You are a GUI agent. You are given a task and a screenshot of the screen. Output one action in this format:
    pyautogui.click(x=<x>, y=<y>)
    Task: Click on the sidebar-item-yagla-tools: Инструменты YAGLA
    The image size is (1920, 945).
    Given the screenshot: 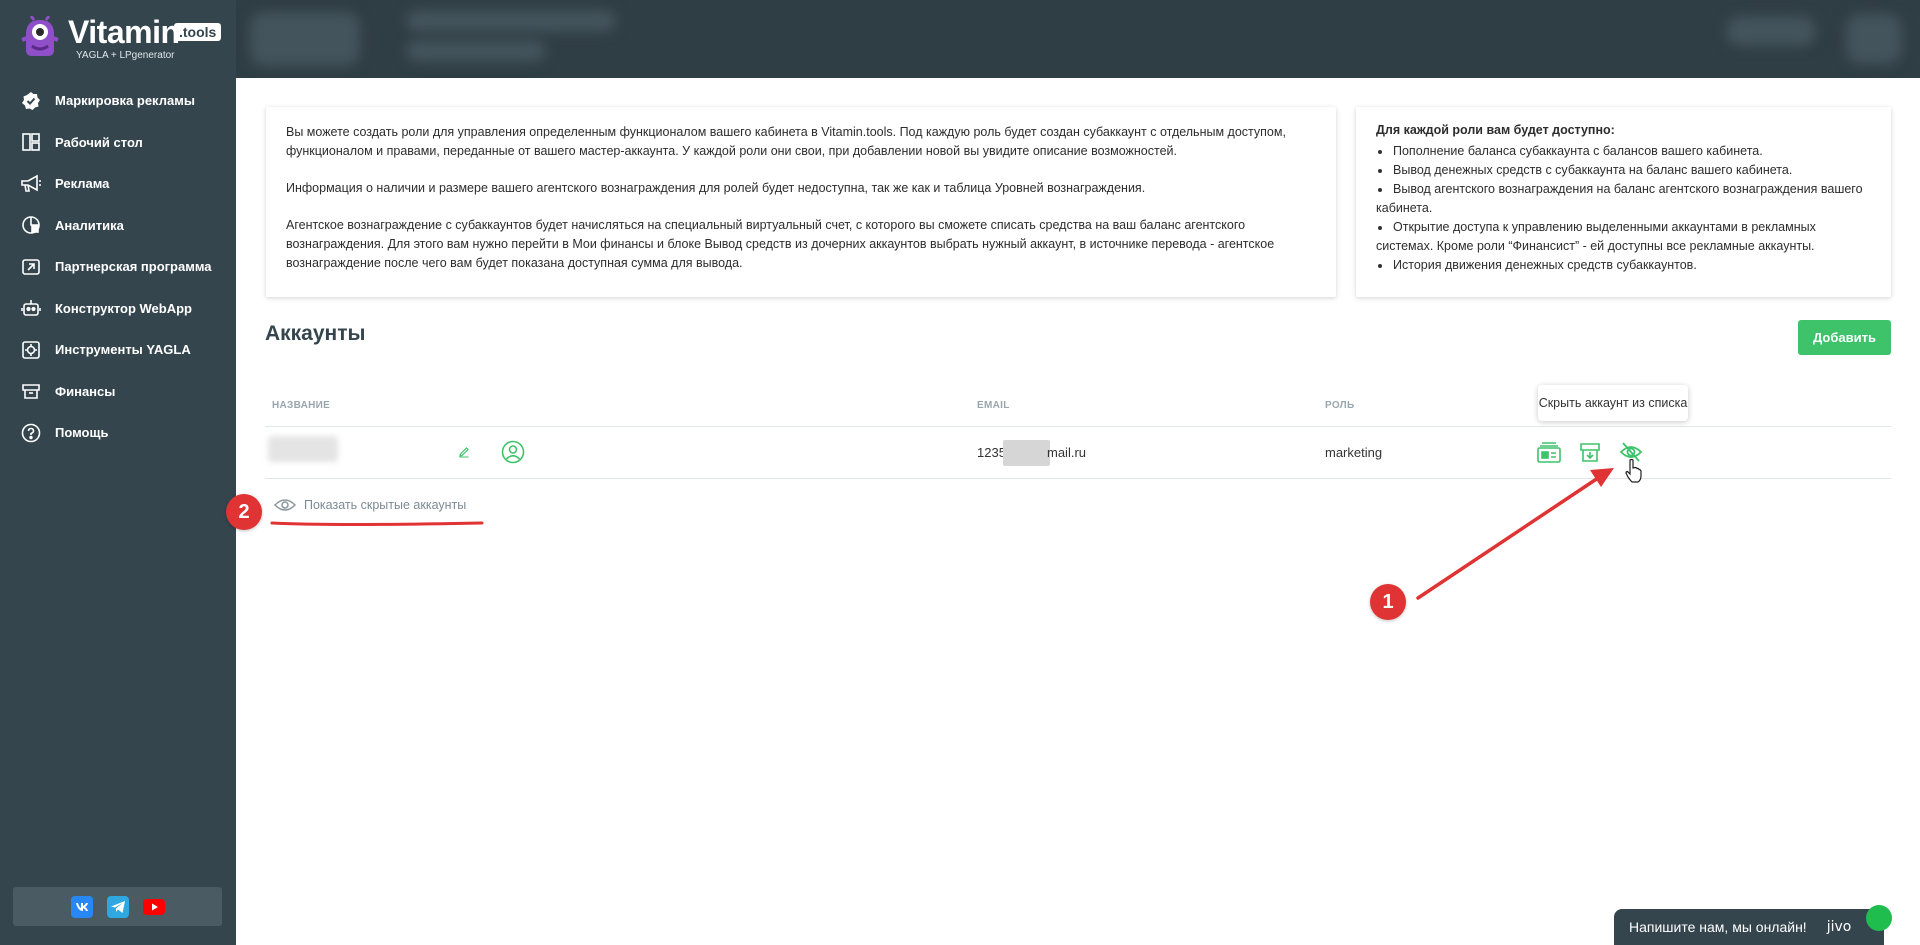 What is the action you would take?
    pyautogui.click(x=118, y=350)
    